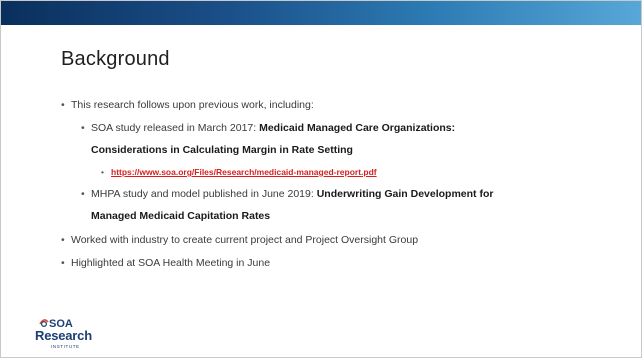 This screenshot has width=642, height=358. I want to click on model-title-cont: Managed Medicaid Capitation Rates, so click(181, 216).